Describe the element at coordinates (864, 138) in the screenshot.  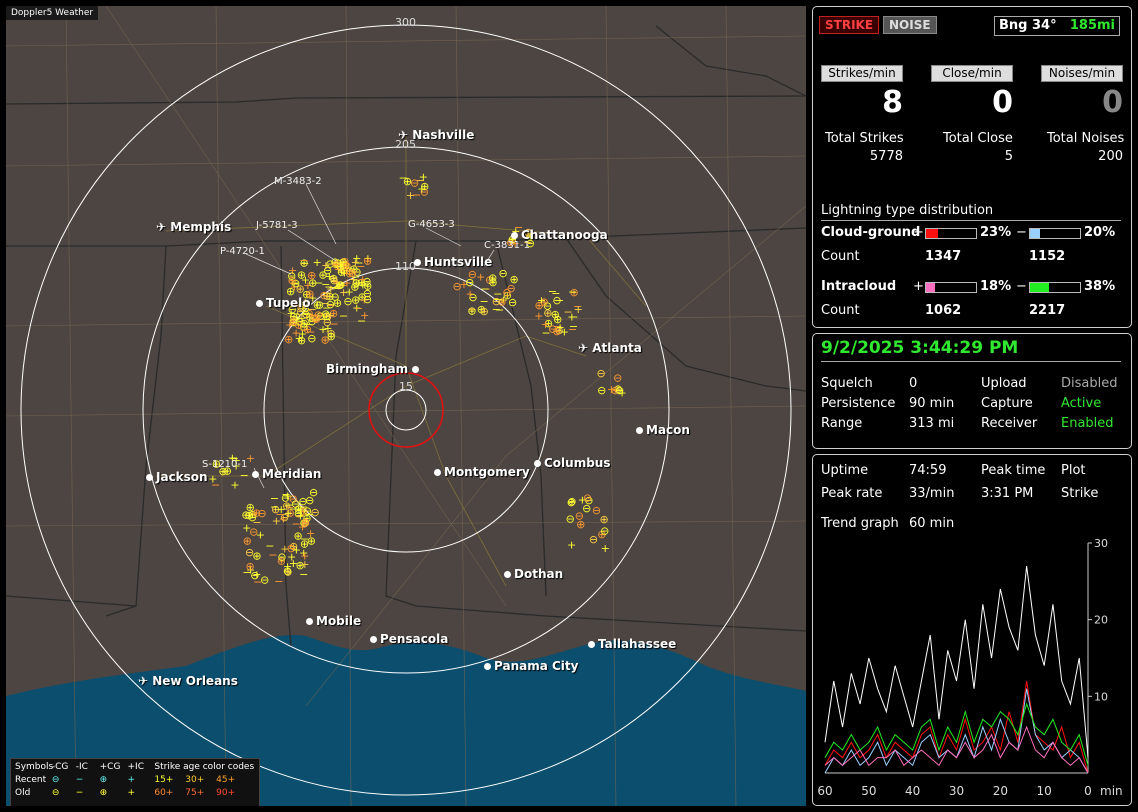
I see `total-strikes-label: Total Strikes` at that location.